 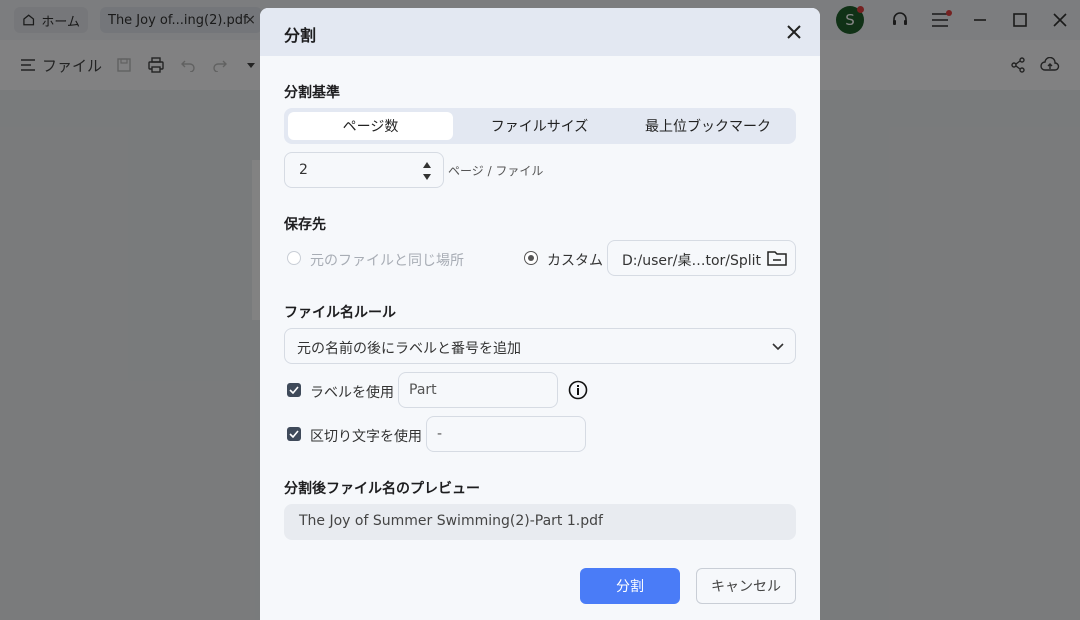 I want to click on split-criteria-label: 分割基準, so click(x=312, y=93).